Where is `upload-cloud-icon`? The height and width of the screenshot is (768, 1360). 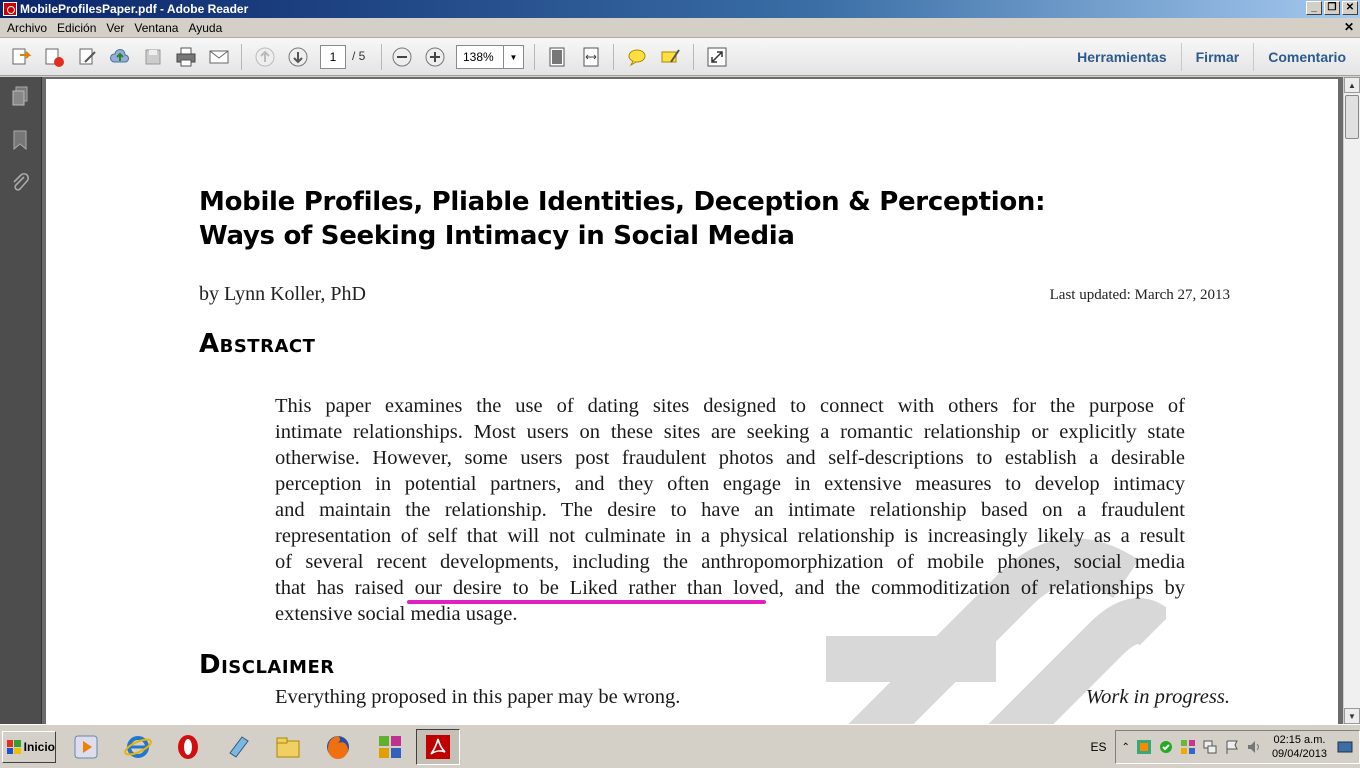
upload-cloud-icon is located at coordinates (120, 57).